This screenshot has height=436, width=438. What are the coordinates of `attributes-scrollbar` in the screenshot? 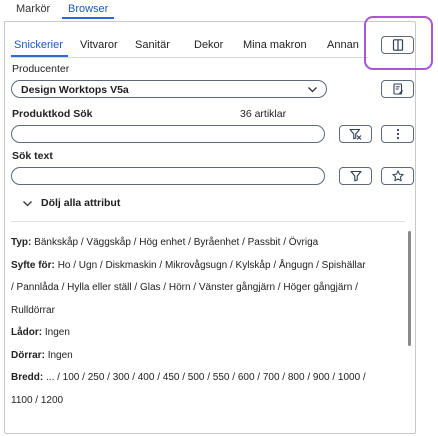 It's located at (409, 288).